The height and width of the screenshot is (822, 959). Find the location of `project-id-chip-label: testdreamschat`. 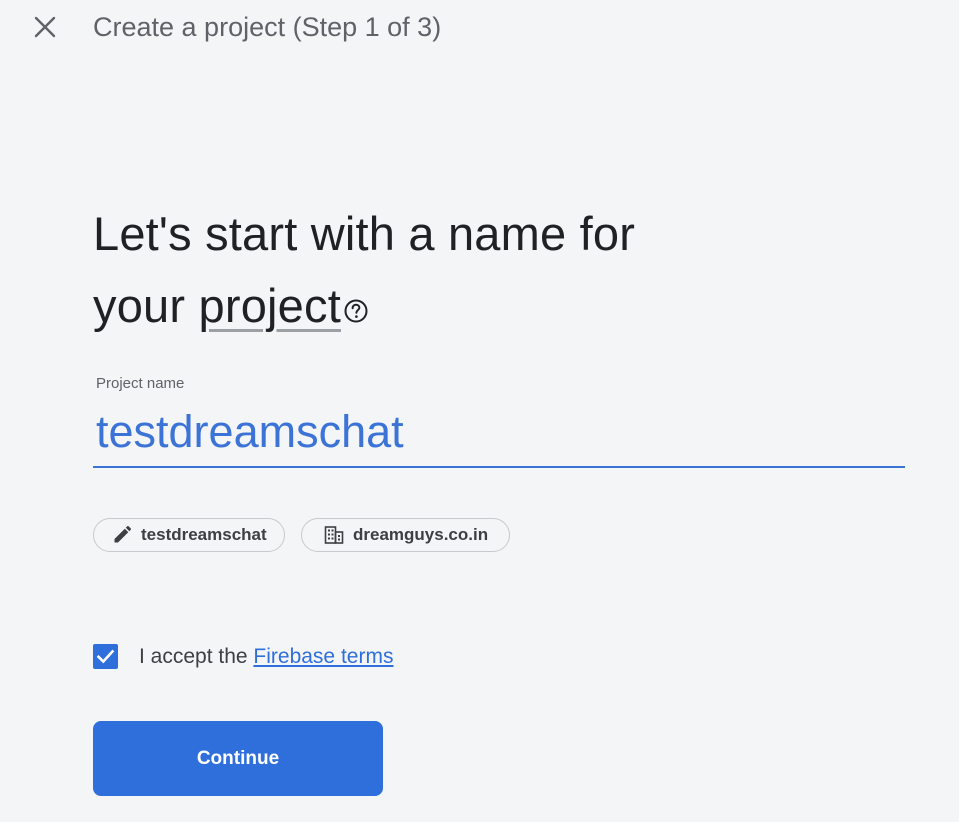

project-id-chip-label: testdreamschat is located at coordinates (204, 534).